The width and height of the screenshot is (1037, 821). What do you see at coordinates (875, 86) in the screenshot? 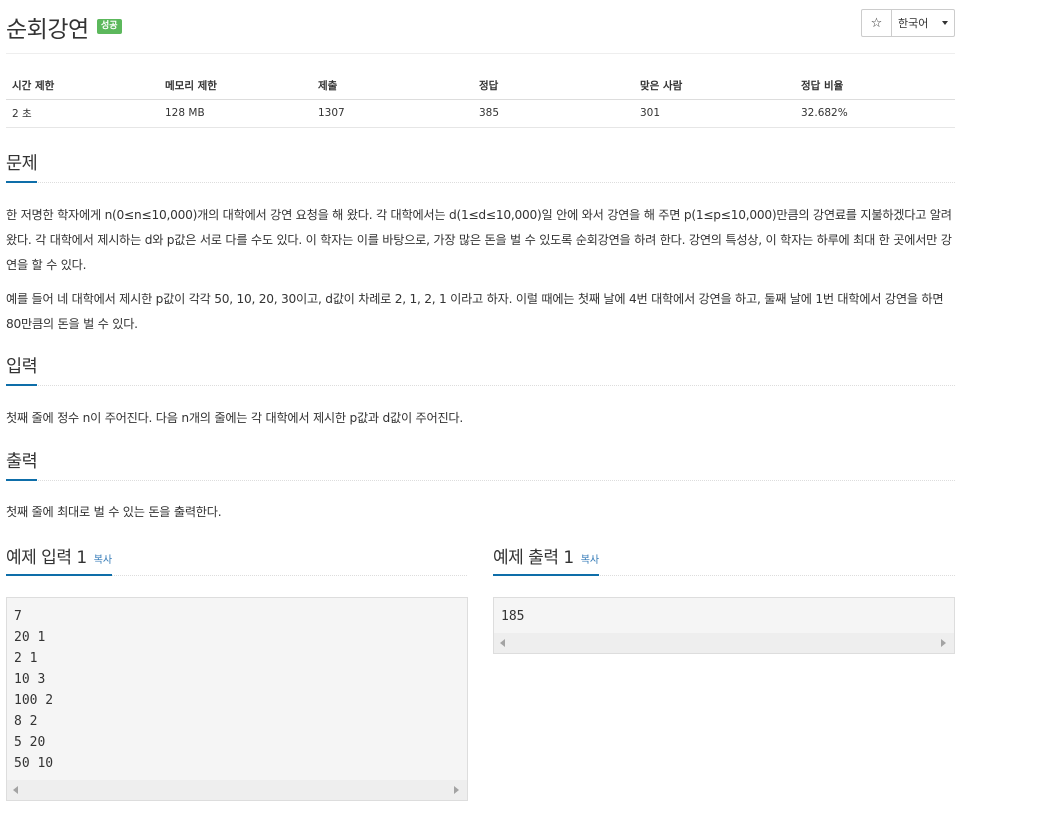
I see `header-ratio: 정답 비율` at bounding box center [875, 86].